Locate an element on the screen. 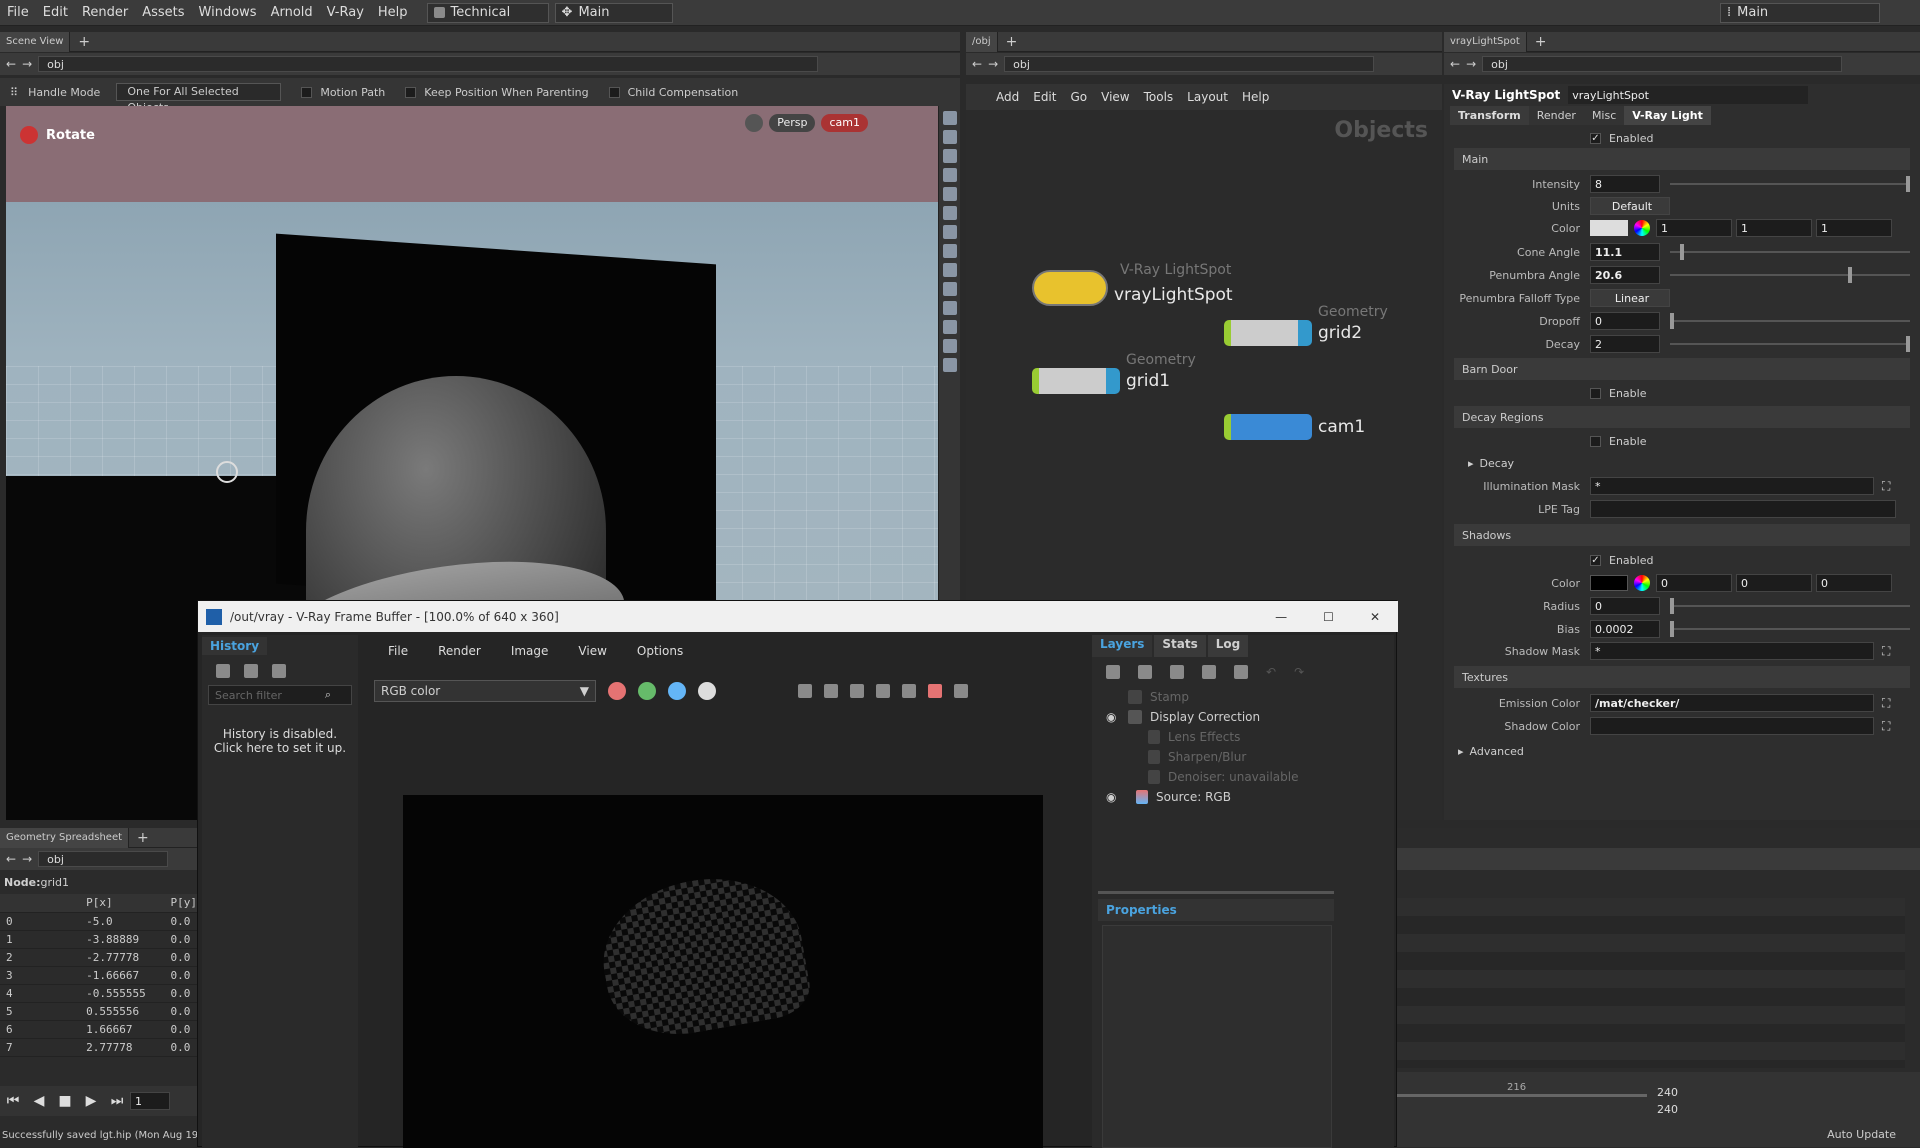 This screenshot has height=1148, width=1920. load-history-icon is located at coordinates (279, 671).